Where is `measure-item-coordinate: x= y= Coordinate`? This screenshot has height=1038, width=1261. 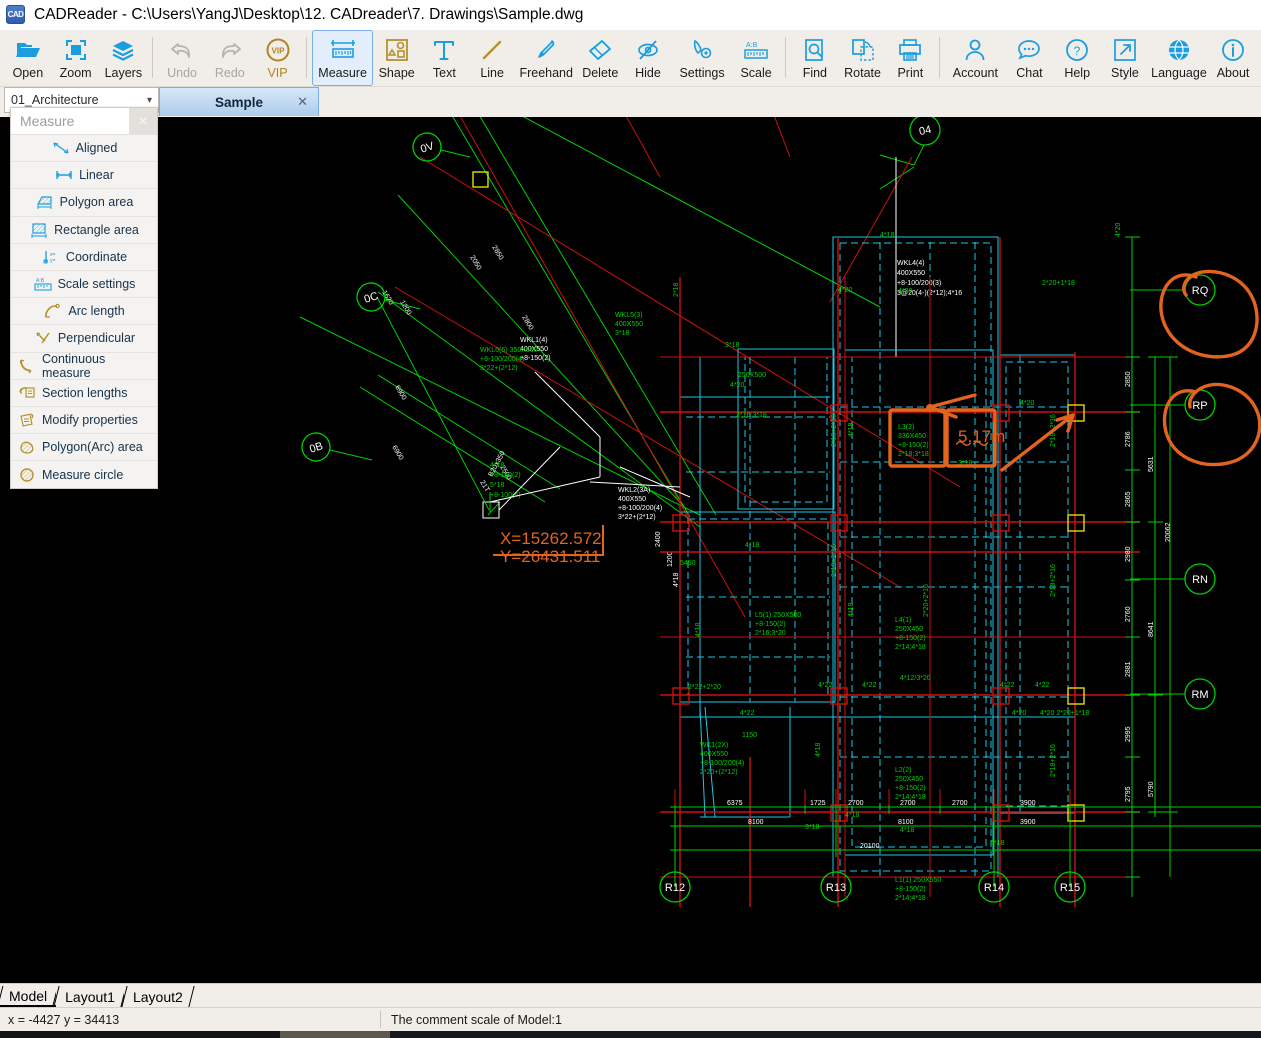
measure-item-coordinate: x= y= Coordinate is located at coordinates (84, 257).